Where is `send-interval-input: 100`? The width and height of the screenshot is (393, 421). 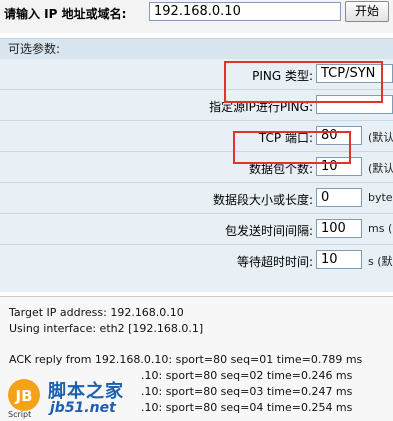 send-interval-input: 100 is located at coordinates (339, 228).